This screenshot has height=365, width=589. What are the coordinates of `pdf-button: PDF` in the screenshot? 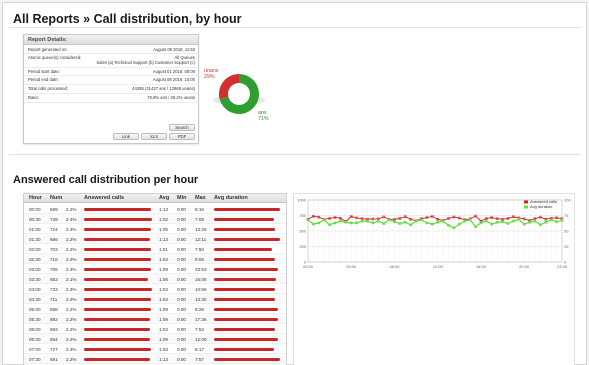 It's located at (182, 136).